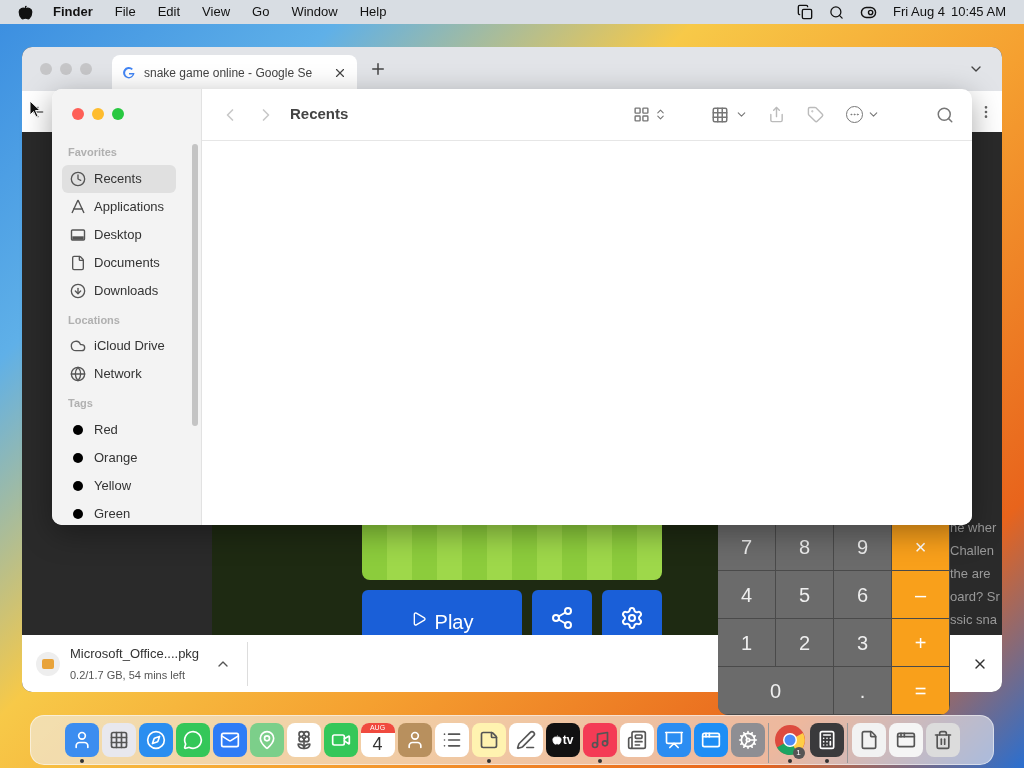  Describe the element at coordinates (119, 429) in the screenshot. I see `sidebar-item: Red` at that location.